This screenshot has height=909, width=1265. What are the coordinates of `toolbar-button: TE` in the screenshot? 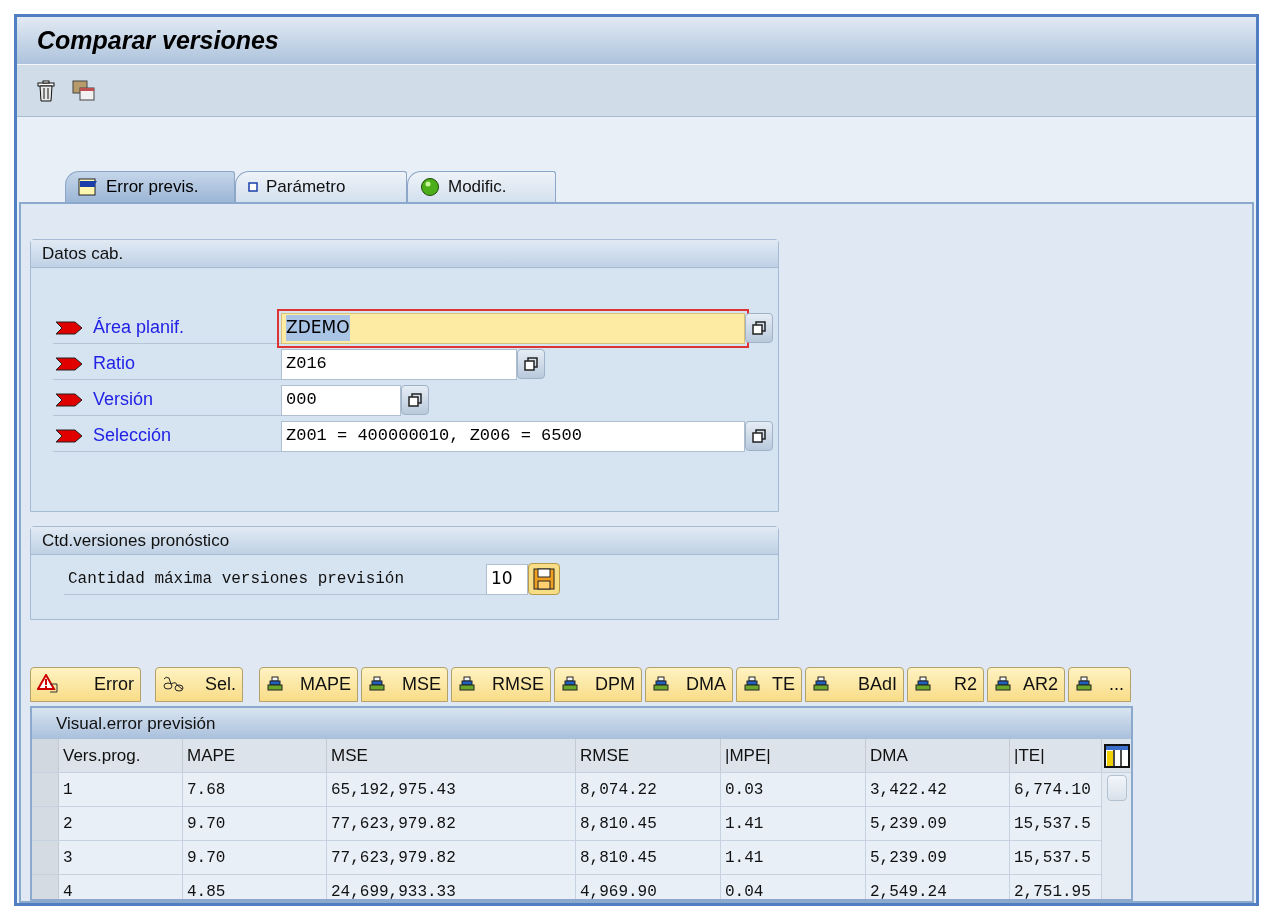 It's located at (769, 684).